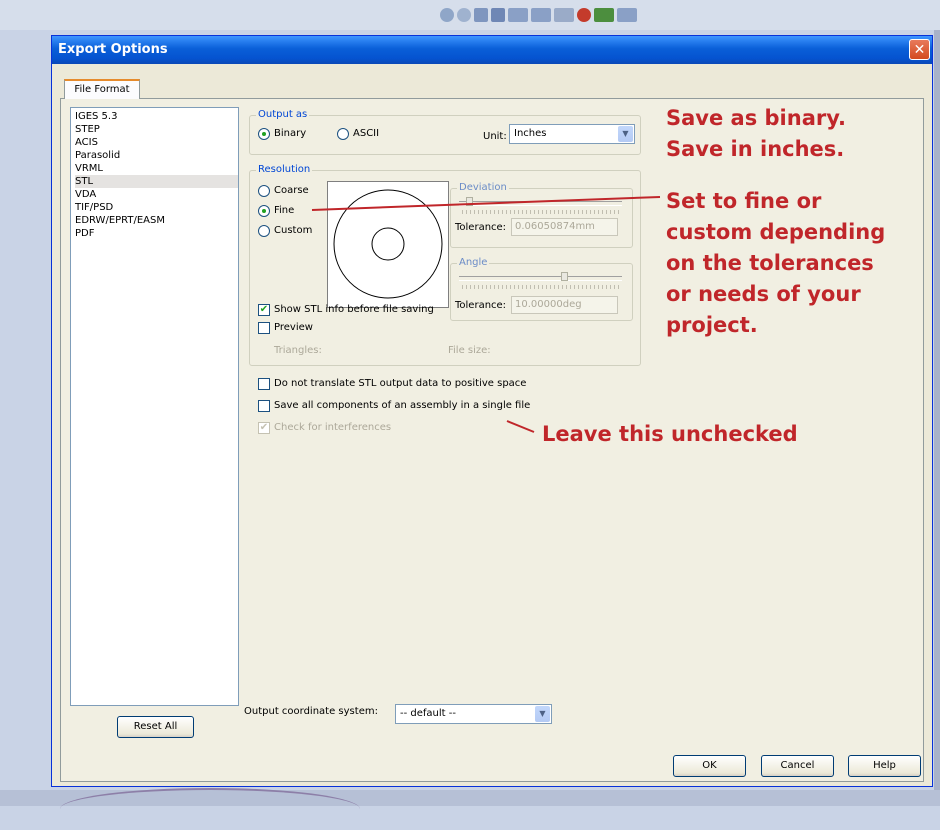 The image size is (940, 830). I want to click on annotation-binary-line2: Save in inches., so click(755, 149).